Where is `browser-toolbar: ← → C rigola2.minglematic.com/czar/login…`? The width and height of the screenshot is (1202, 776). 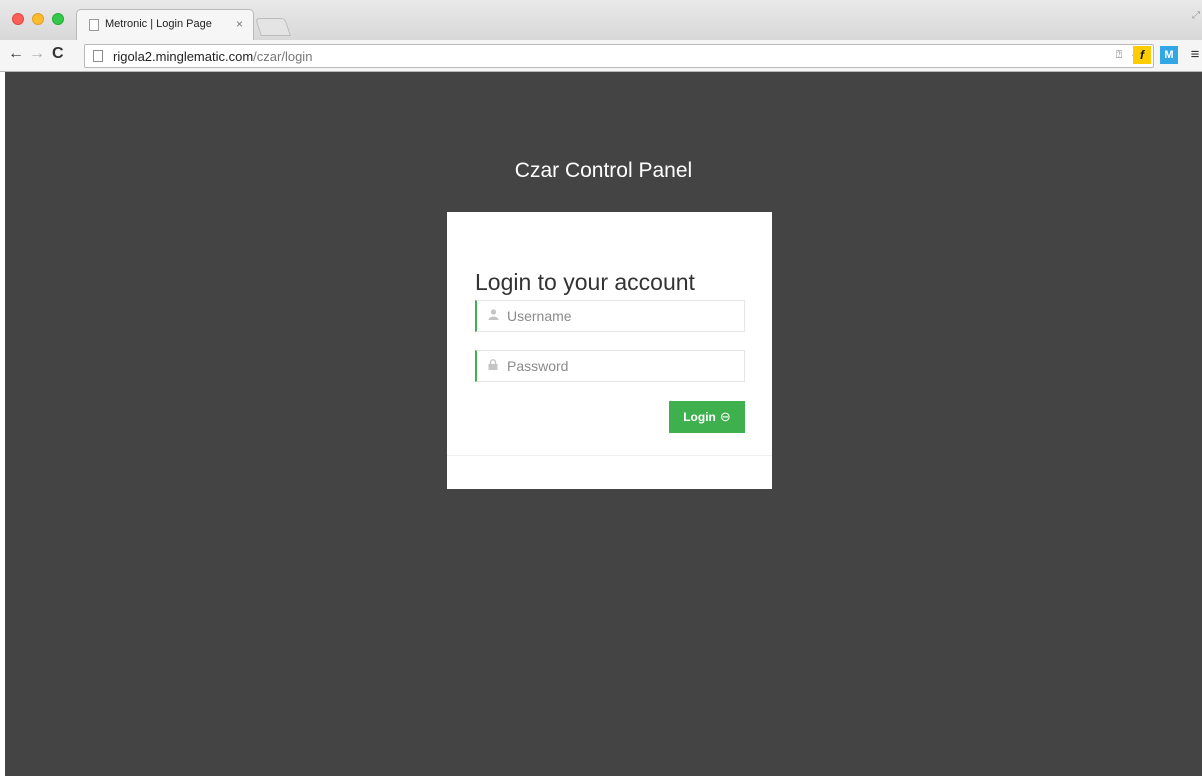 browser-toolbar: ← → C rigola2.minglematic.com/czar/login… is located at coordinates (601, 56).